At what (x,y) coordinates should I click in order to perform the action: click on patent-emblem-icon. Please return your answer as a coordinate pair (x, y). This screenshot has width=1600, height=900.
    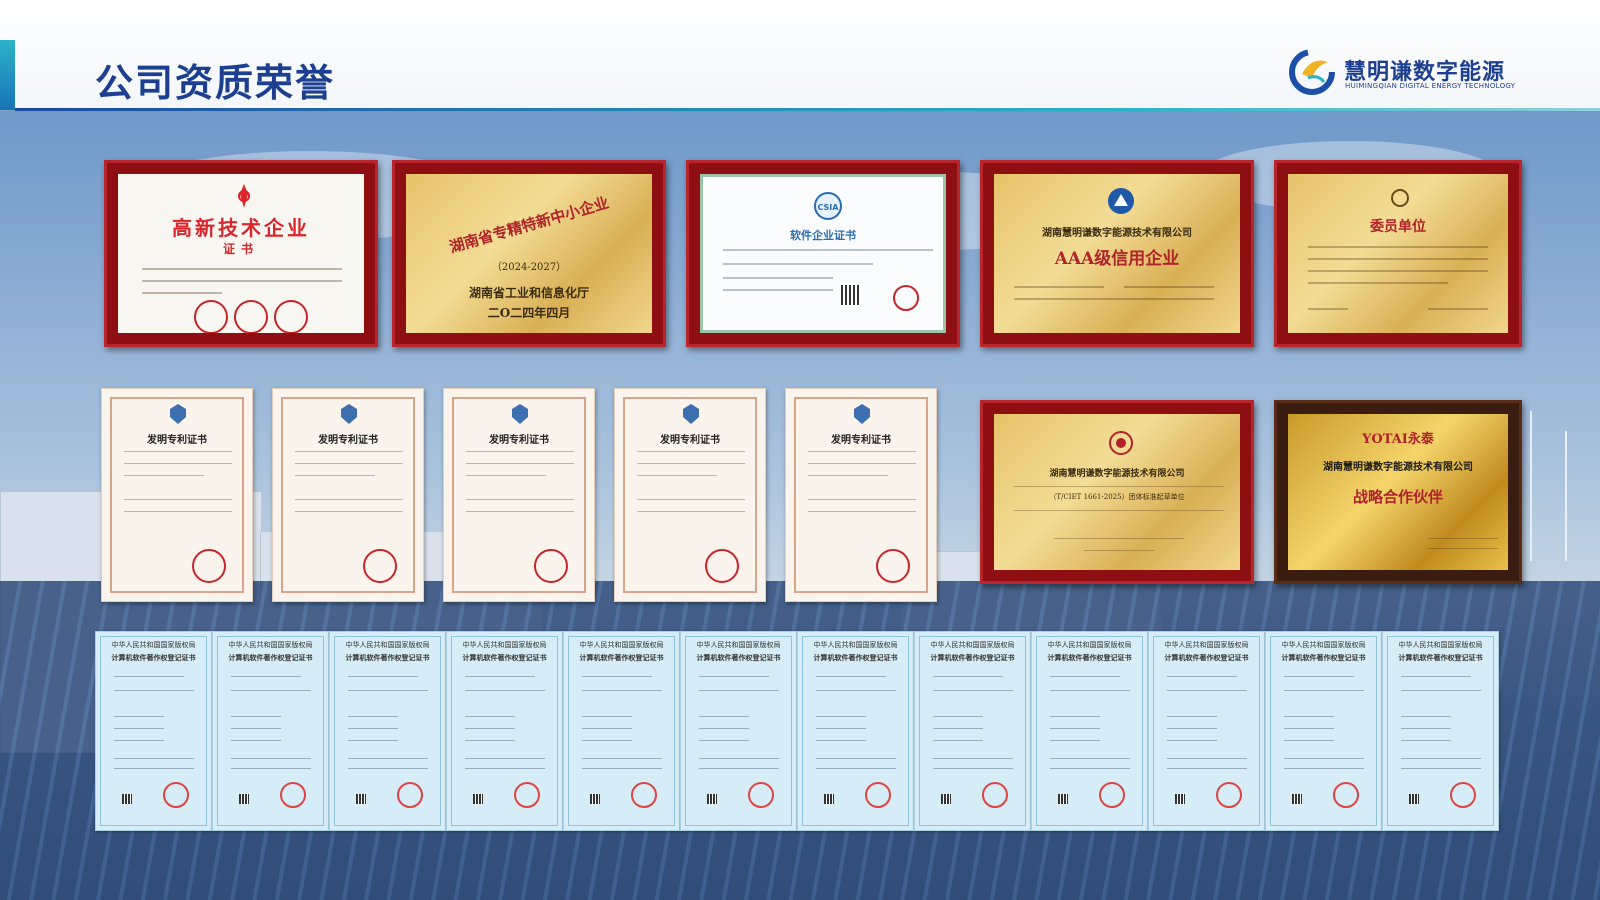
    Looking at the image, I should click on (862, 414).